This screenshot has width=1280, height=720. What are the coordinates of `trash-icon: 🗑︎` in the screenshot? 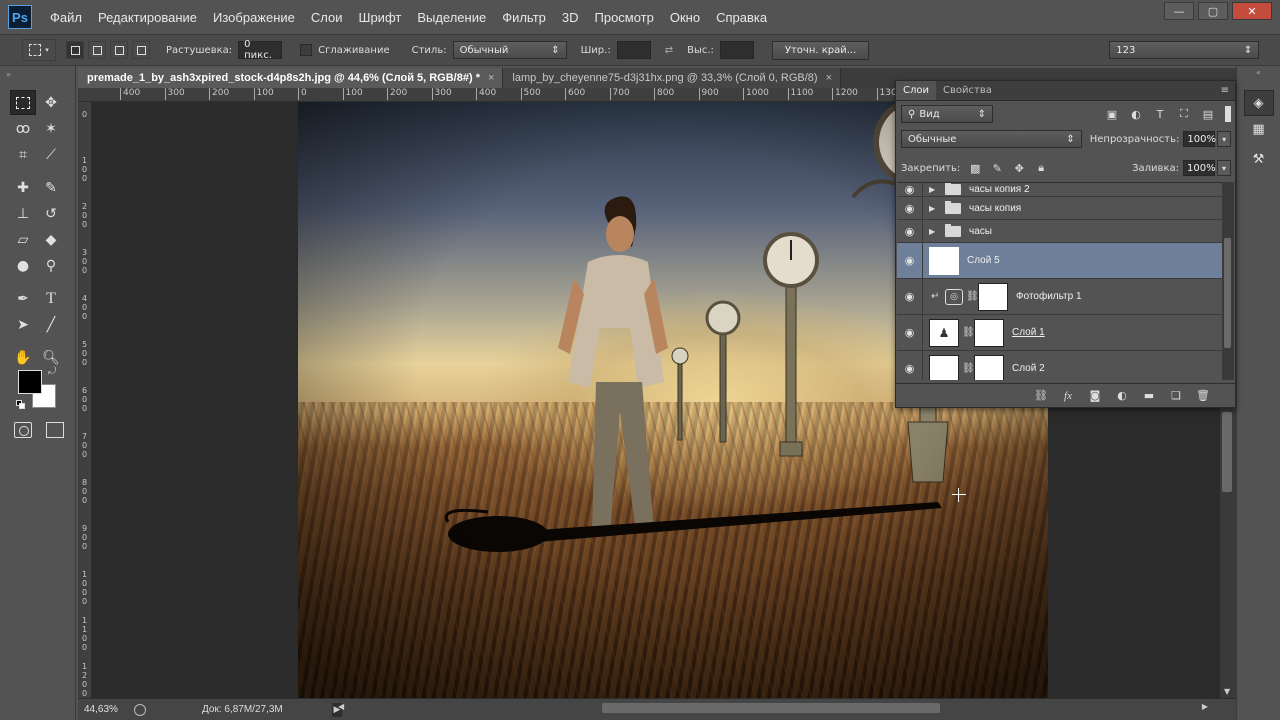 It's located at (1203, 396).